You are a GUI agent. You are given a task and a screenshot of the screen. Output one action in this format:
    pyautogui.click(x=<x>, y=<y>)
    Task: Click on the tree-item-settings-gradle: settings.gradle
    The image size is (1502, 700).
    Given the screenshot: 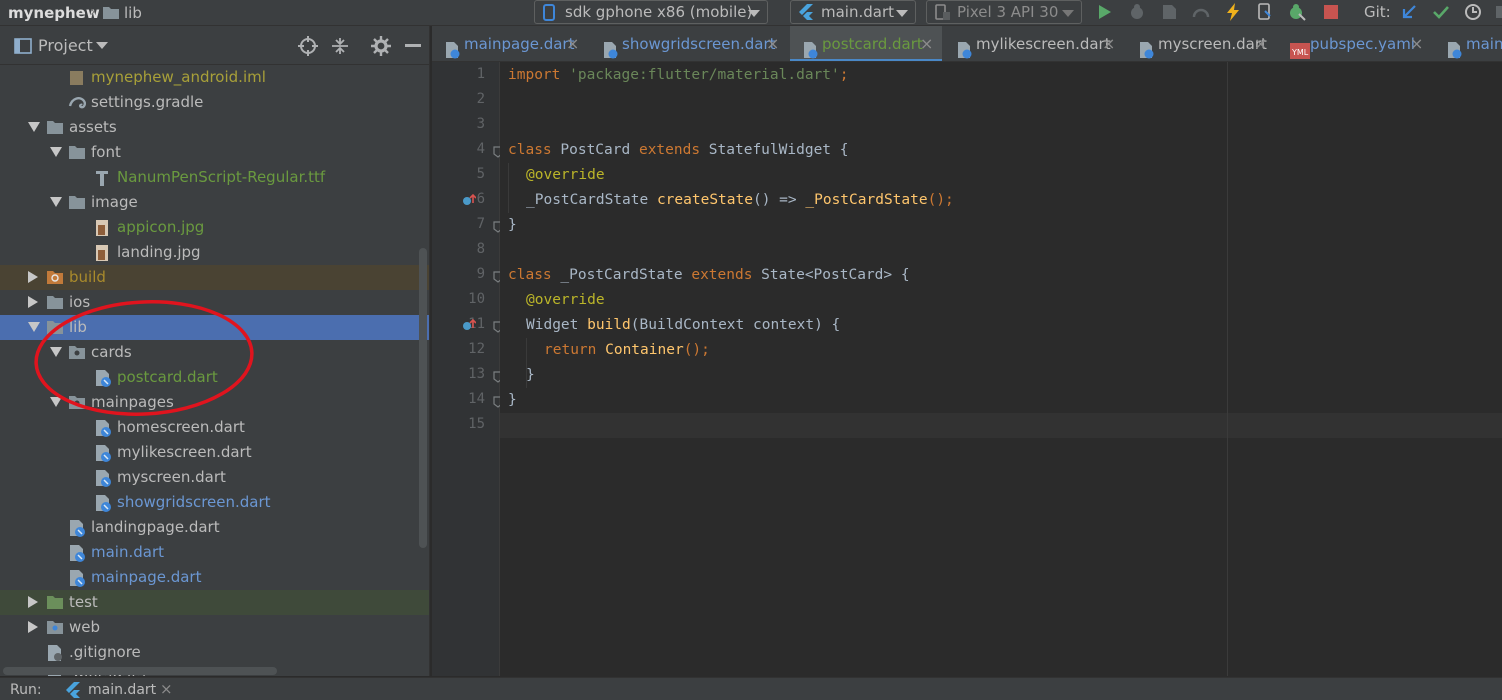 What is the action you would take?
    pyautogui.click(x=214, y=102)
    